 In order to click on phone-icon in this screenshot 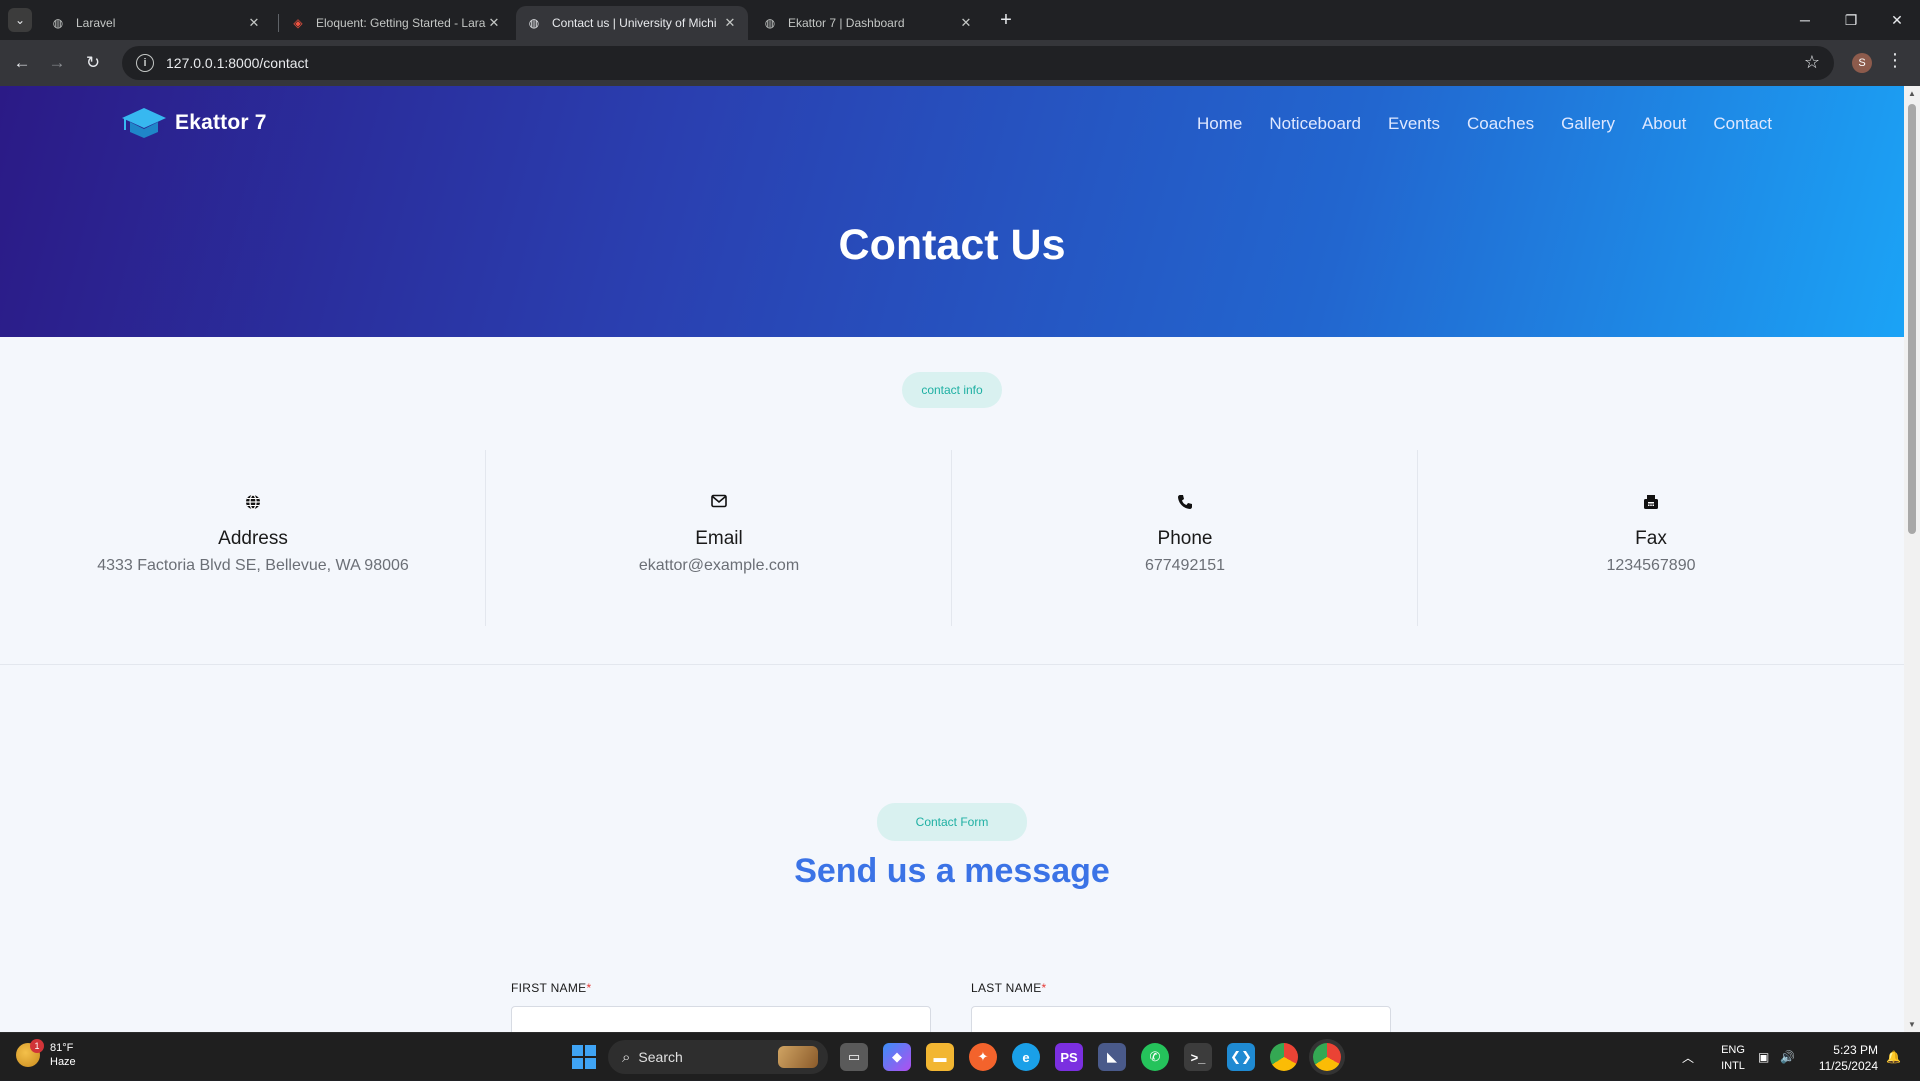, I will do `click(1185, 502)`.